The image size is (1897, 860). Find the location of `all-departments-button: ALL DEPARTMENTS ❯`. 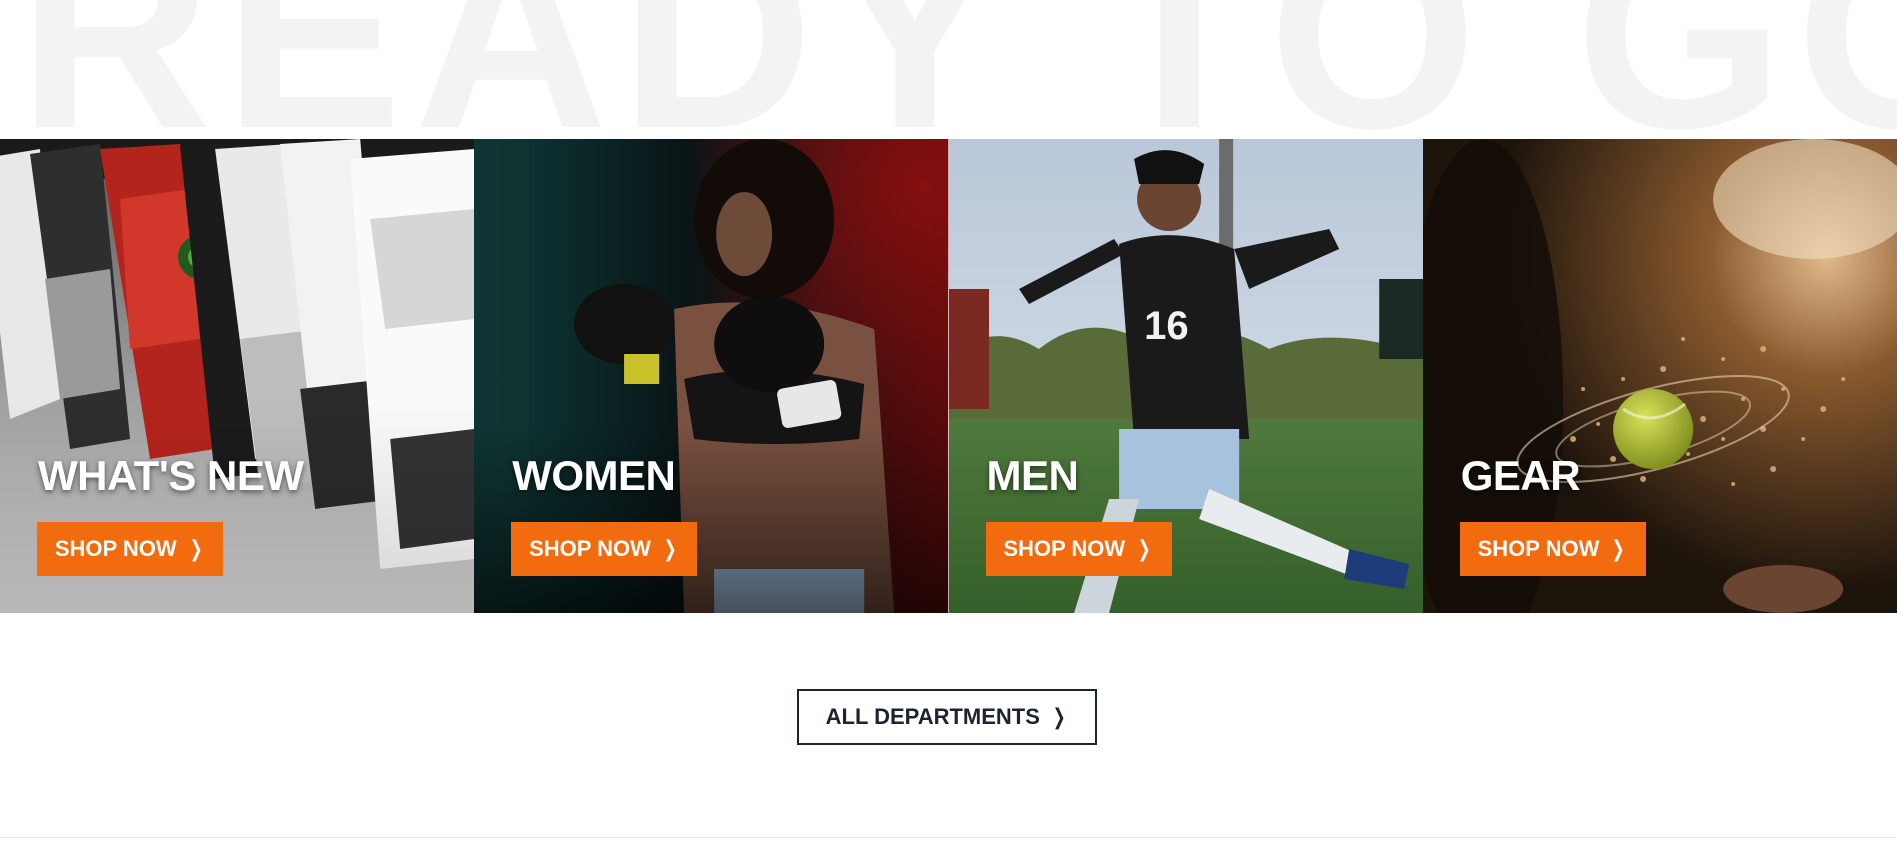

all-departments-button: ALL DEPARTMENTS ❯ is located at coordinates (947, 717).